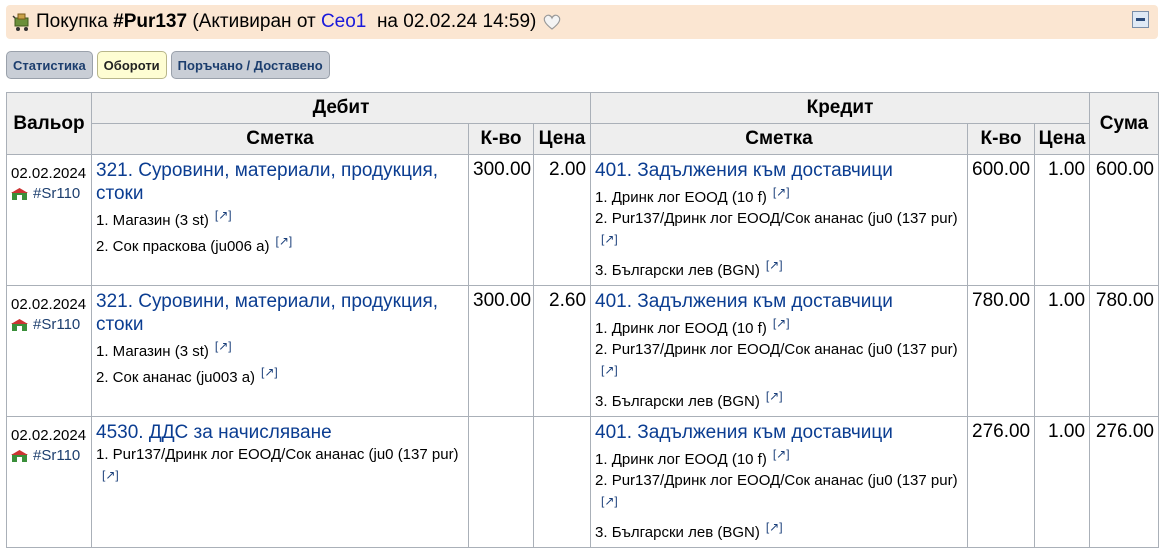 The image size is (1165, 548). I want to click on list-item: 2. Сок праскова (ju006 a) [↗], so click(280, 244).